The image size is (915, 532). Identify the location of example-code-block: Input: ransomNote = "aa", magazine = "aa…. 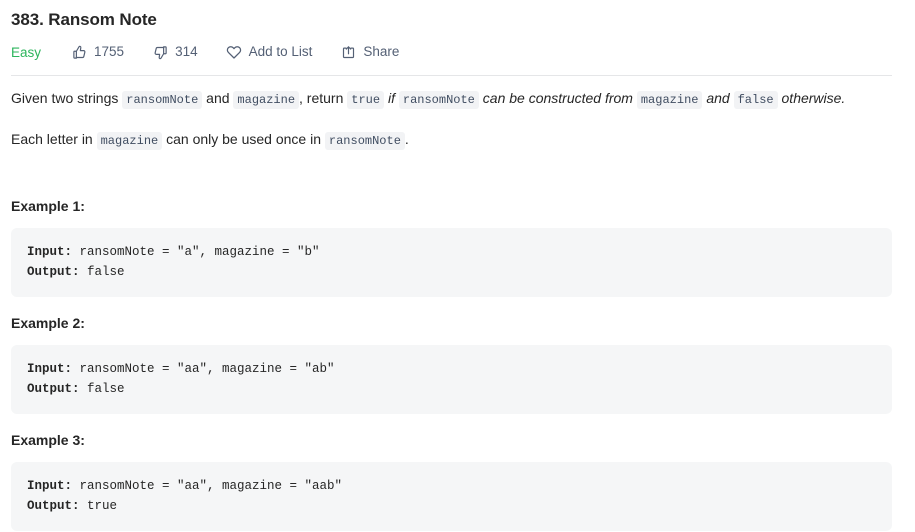
(451, 496).